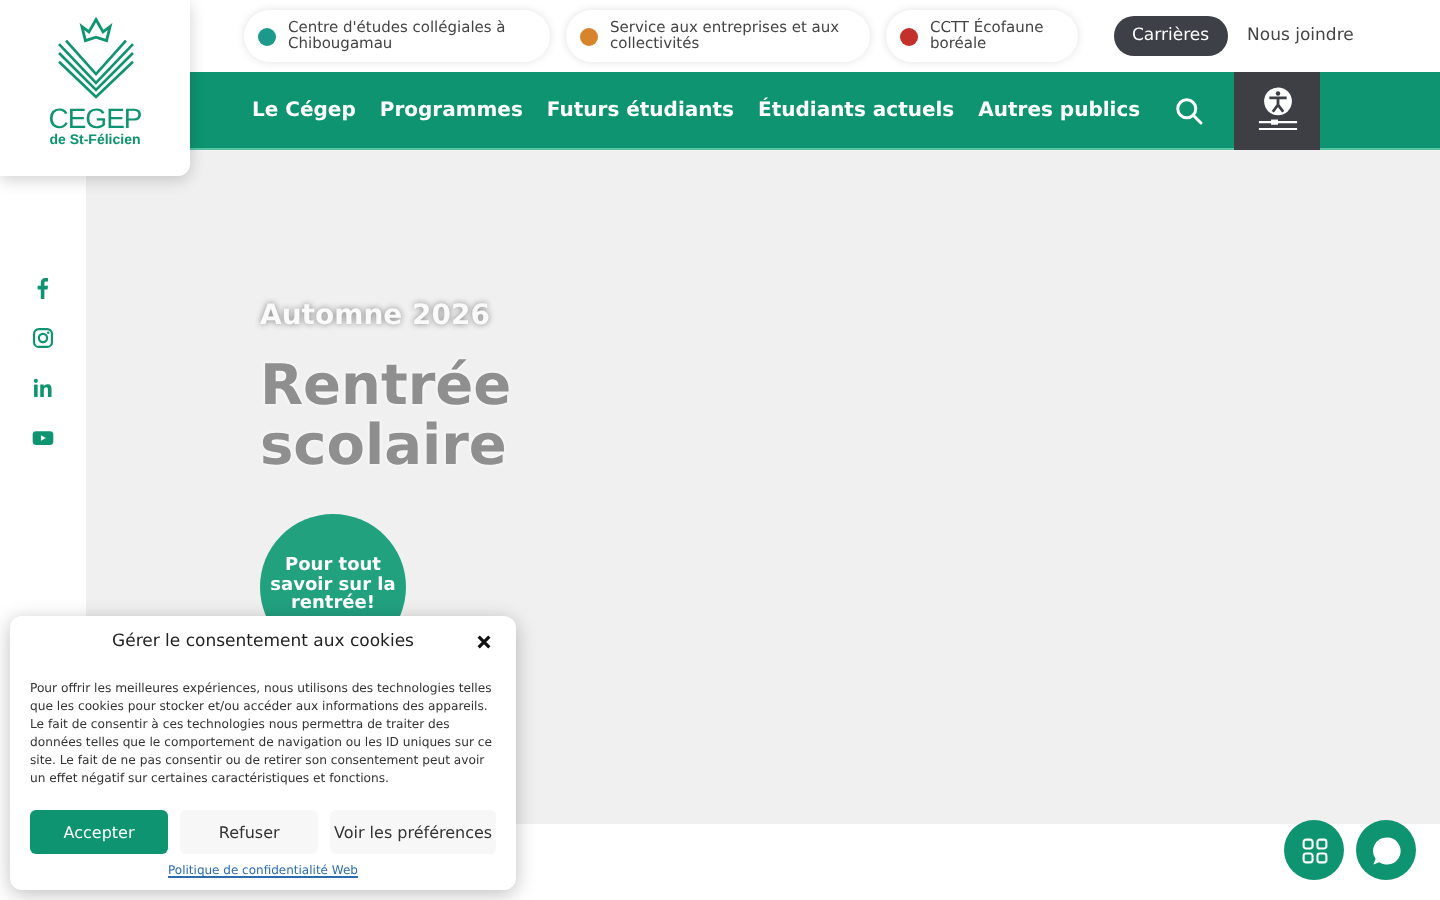  Describe the element at coordinates (1277, 110) in the screenshot. I see `accessibility-button` at that location.